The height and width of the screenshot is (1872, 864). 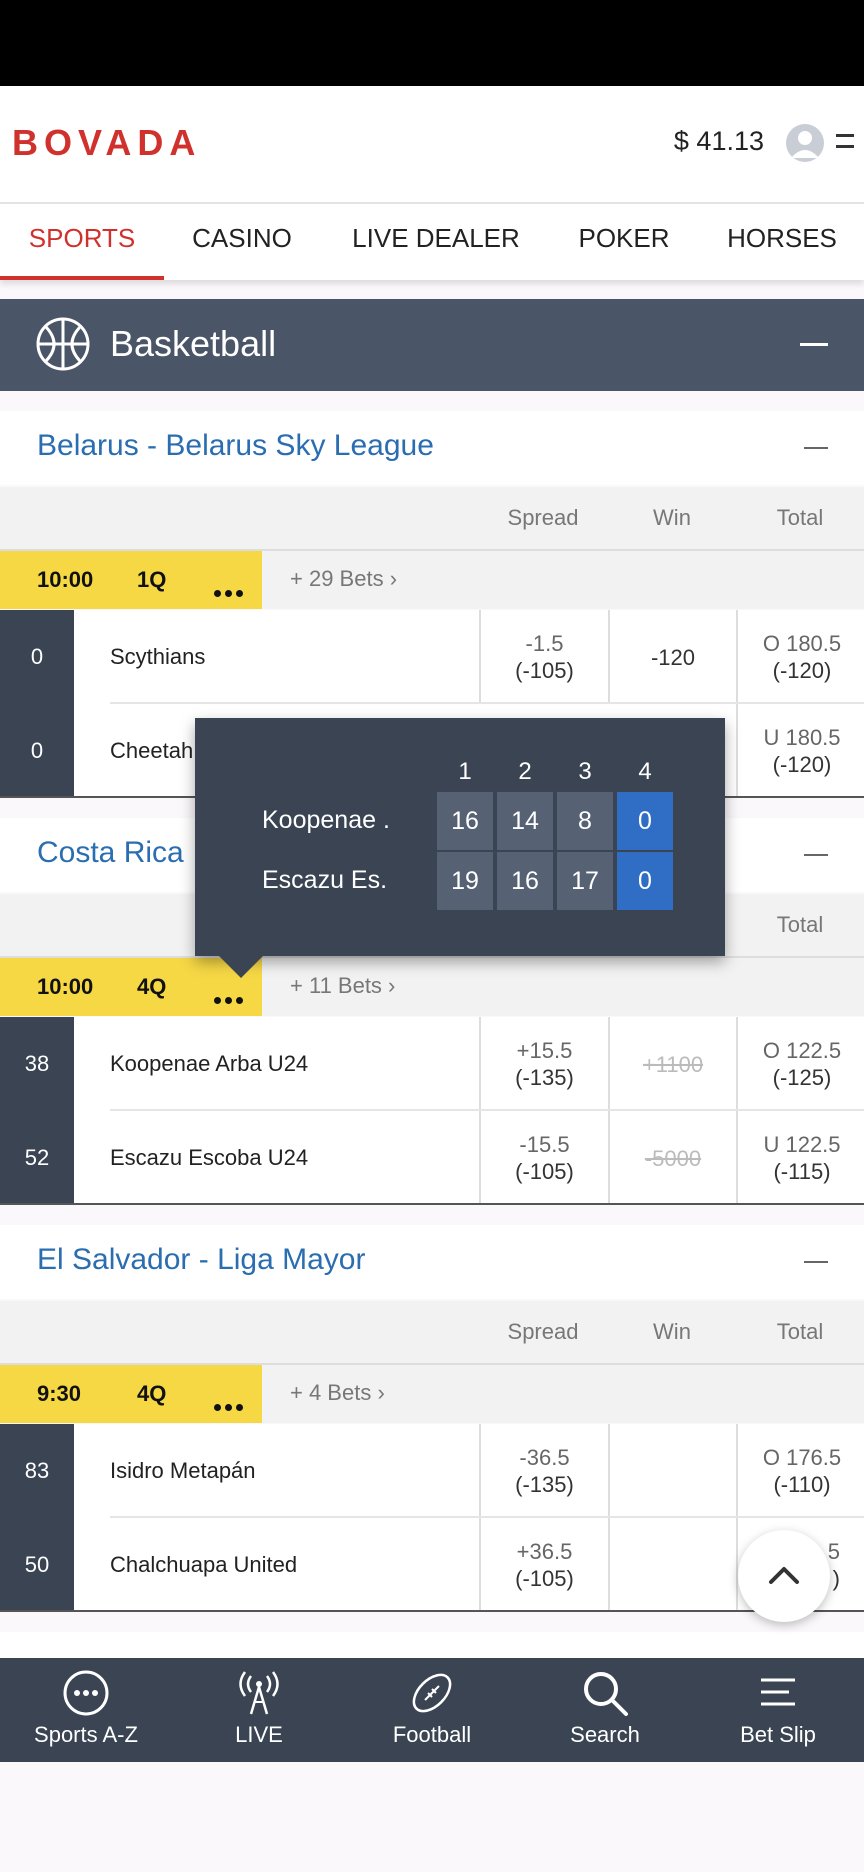 I want to click on more-bets-link: + 4 Bets ›, so click(x=337, y=1393).